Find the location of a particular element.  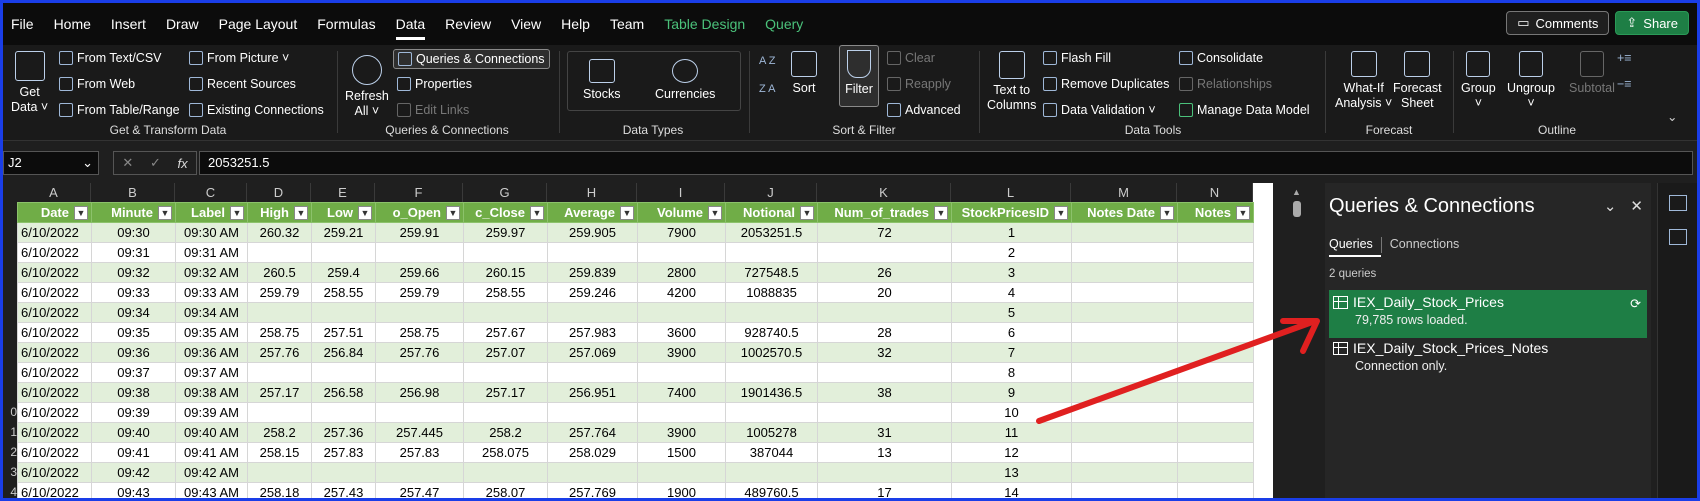

menu-help: Help is located at coordinates (575, 24).